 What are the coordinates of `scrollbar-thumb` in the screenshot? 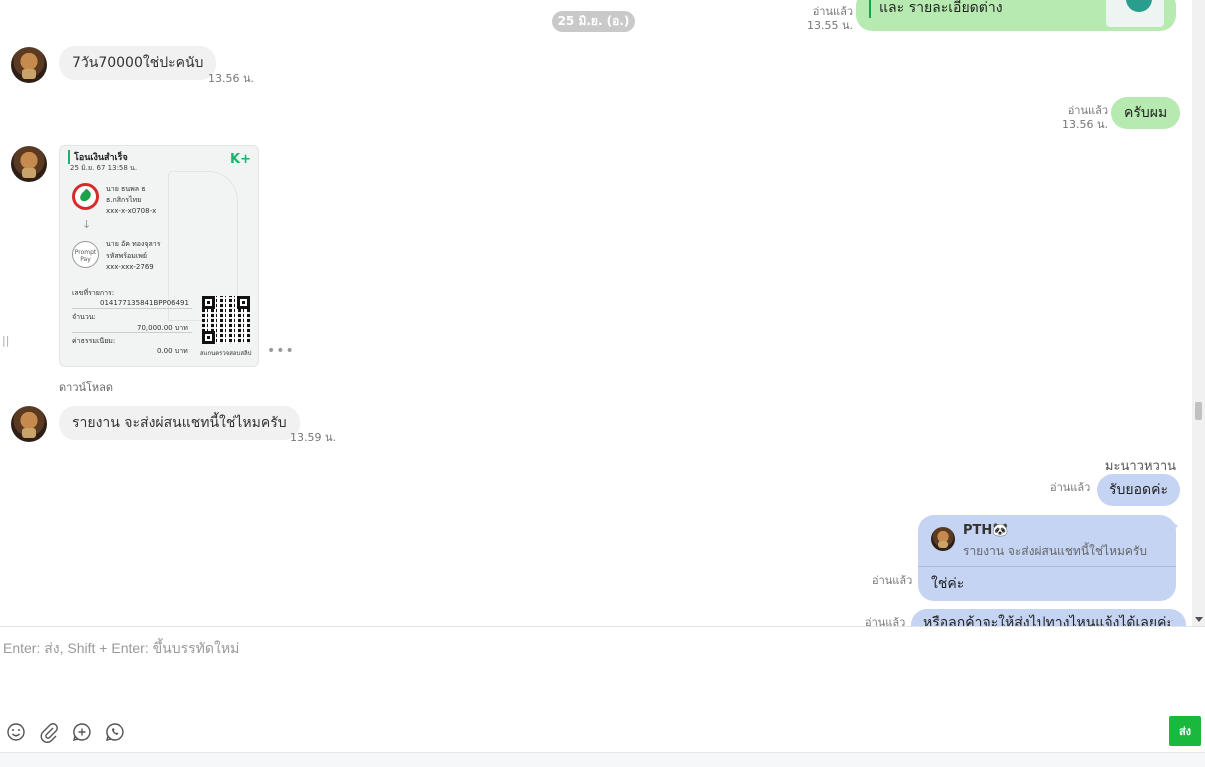 It's located at (1198, 411).